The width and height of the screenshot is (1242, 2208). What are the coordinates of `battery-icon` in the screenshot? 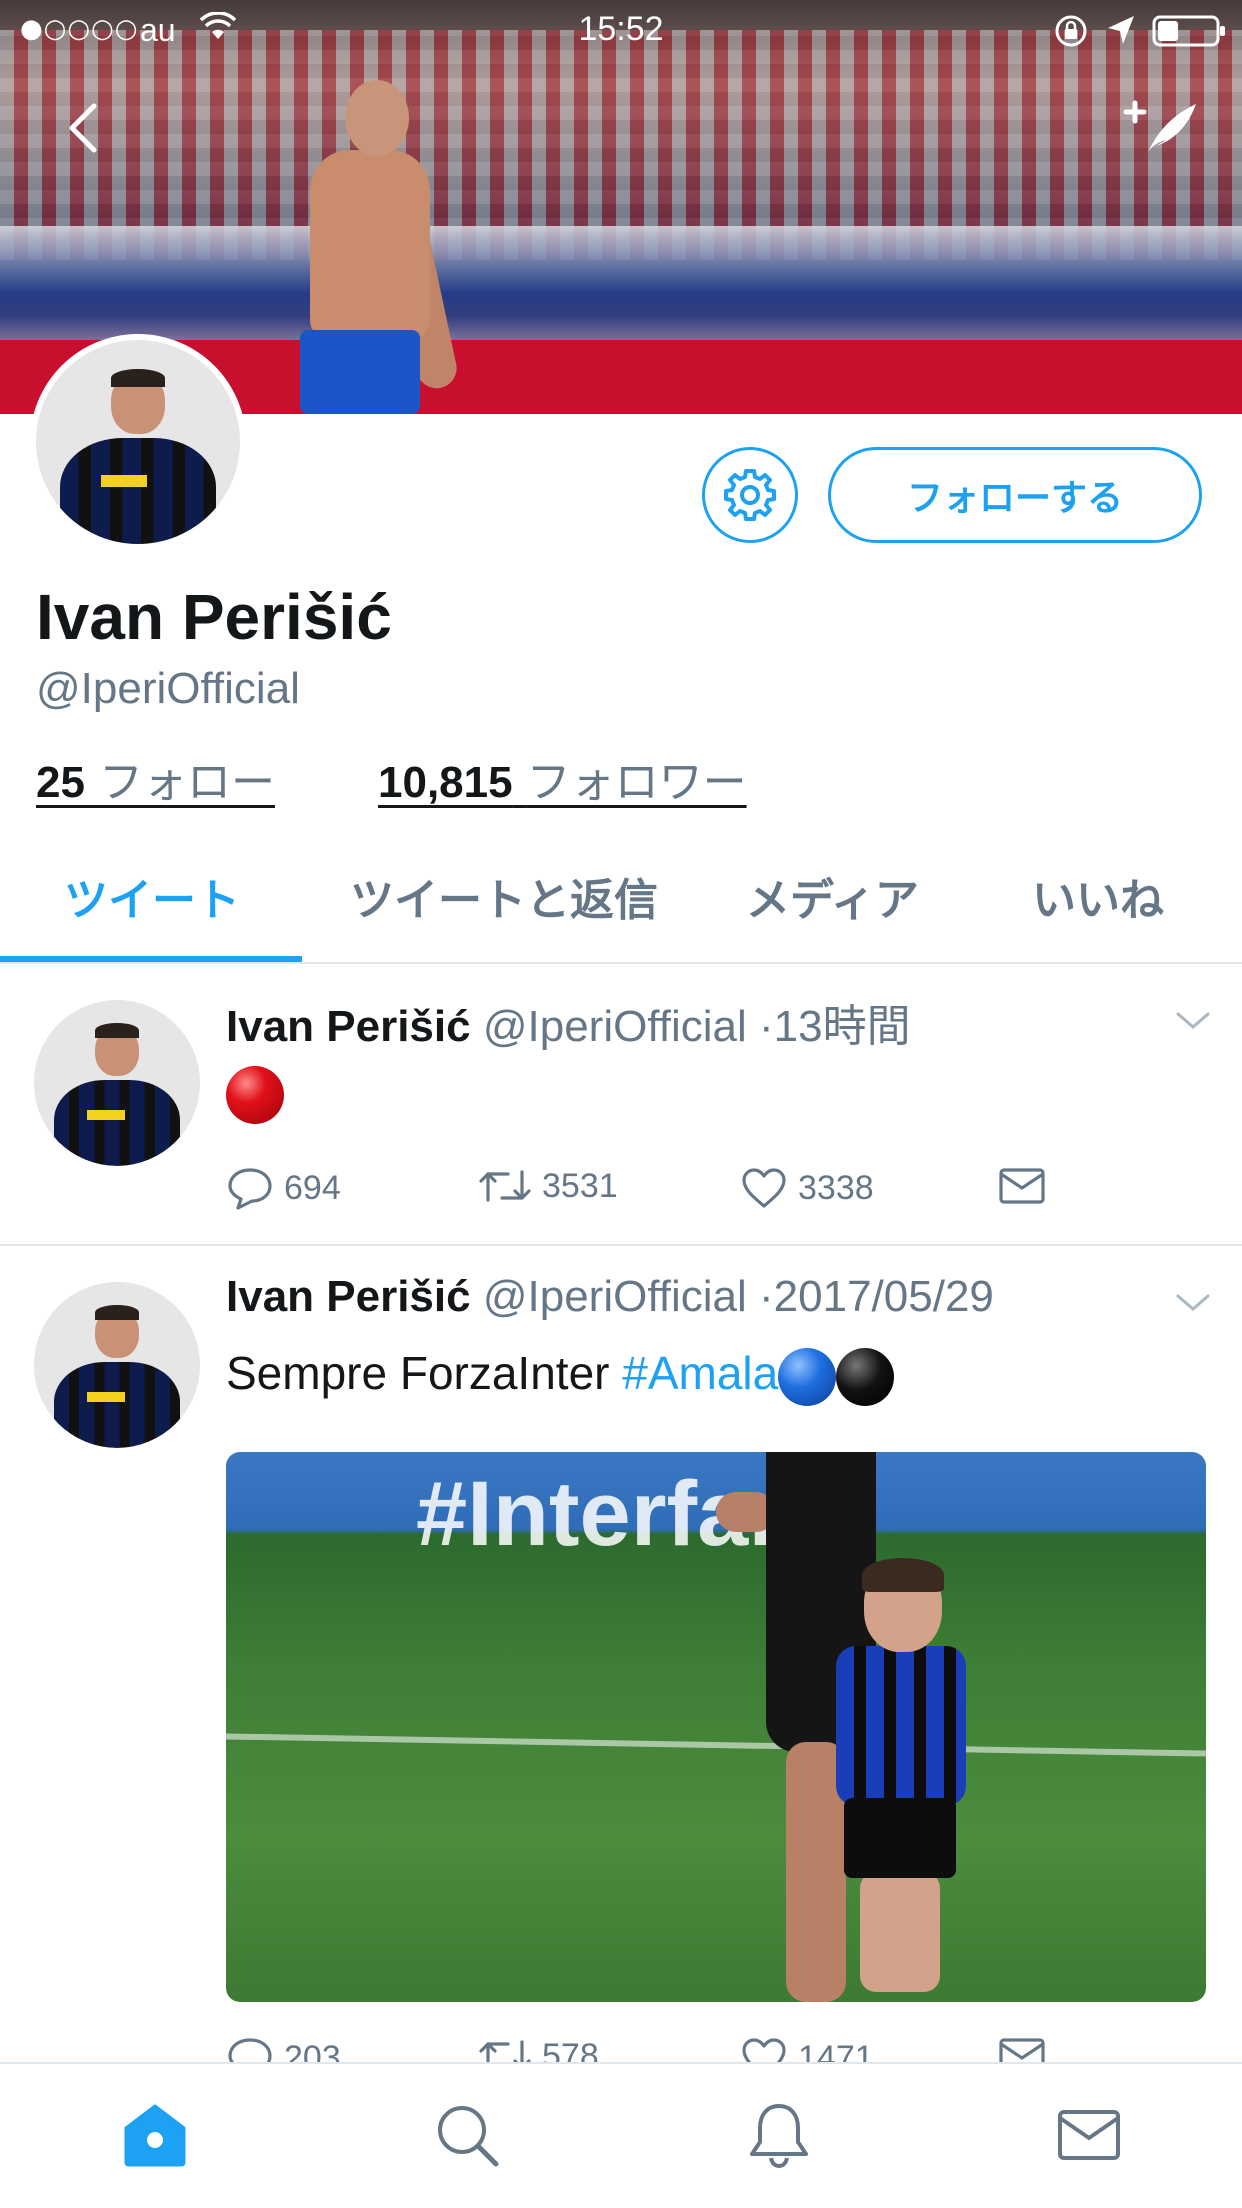 It's located at (1188, 31).